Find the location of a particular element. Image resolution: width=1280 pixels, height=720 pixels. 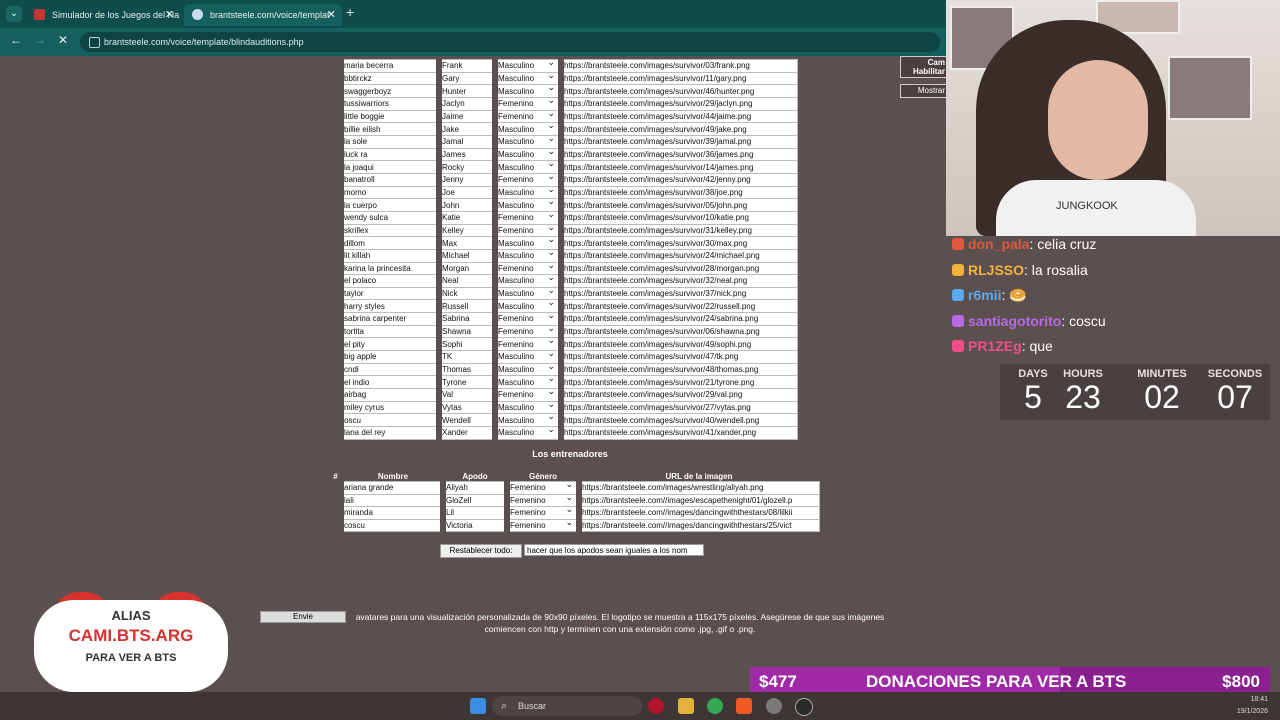

name-field: karina la princesita is located at coordinates (391, 268).